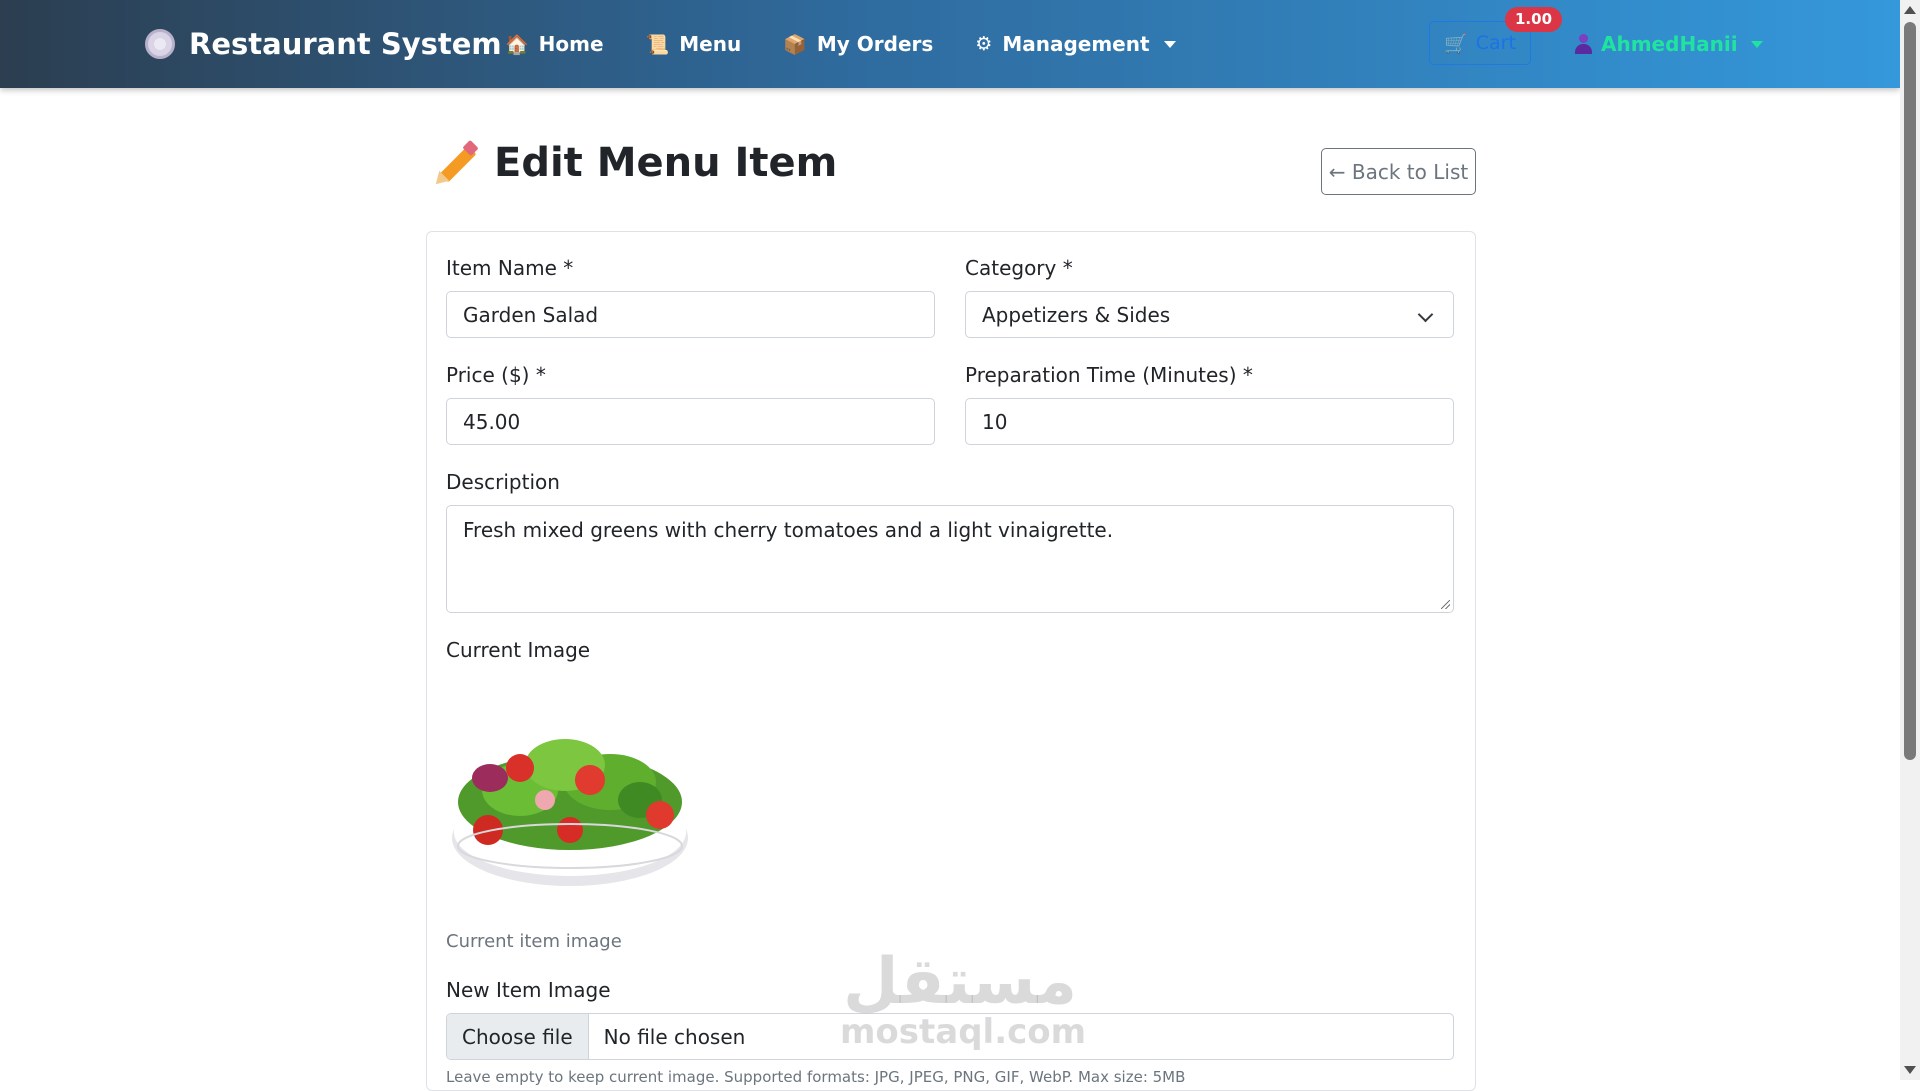 This screenshot has width=1920, height=1091. I want to click on prep-time-label: Preparation Time (Minutes) *, so click(1109, 375).